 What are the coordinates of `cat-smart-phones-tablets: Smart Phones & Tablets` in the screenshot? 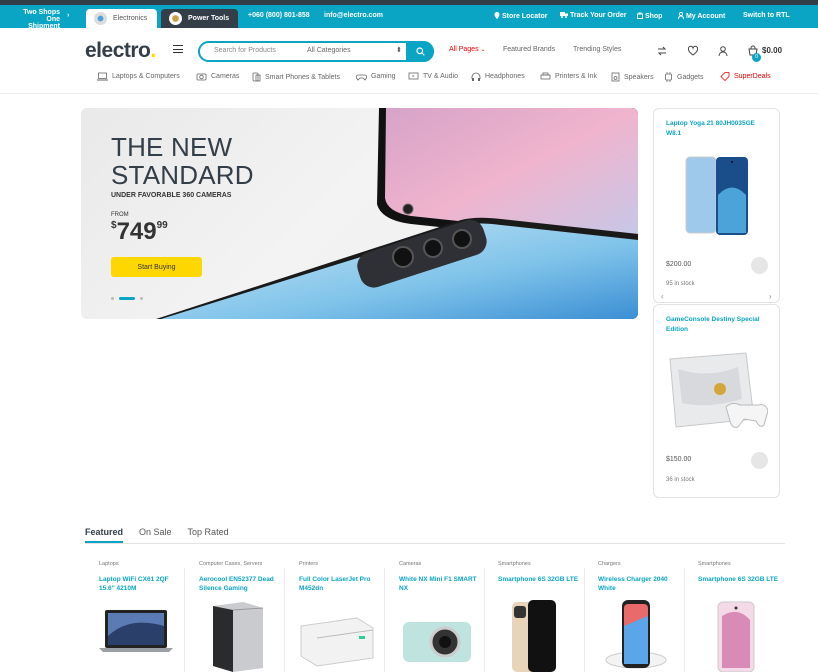 It's located at (296, 77).